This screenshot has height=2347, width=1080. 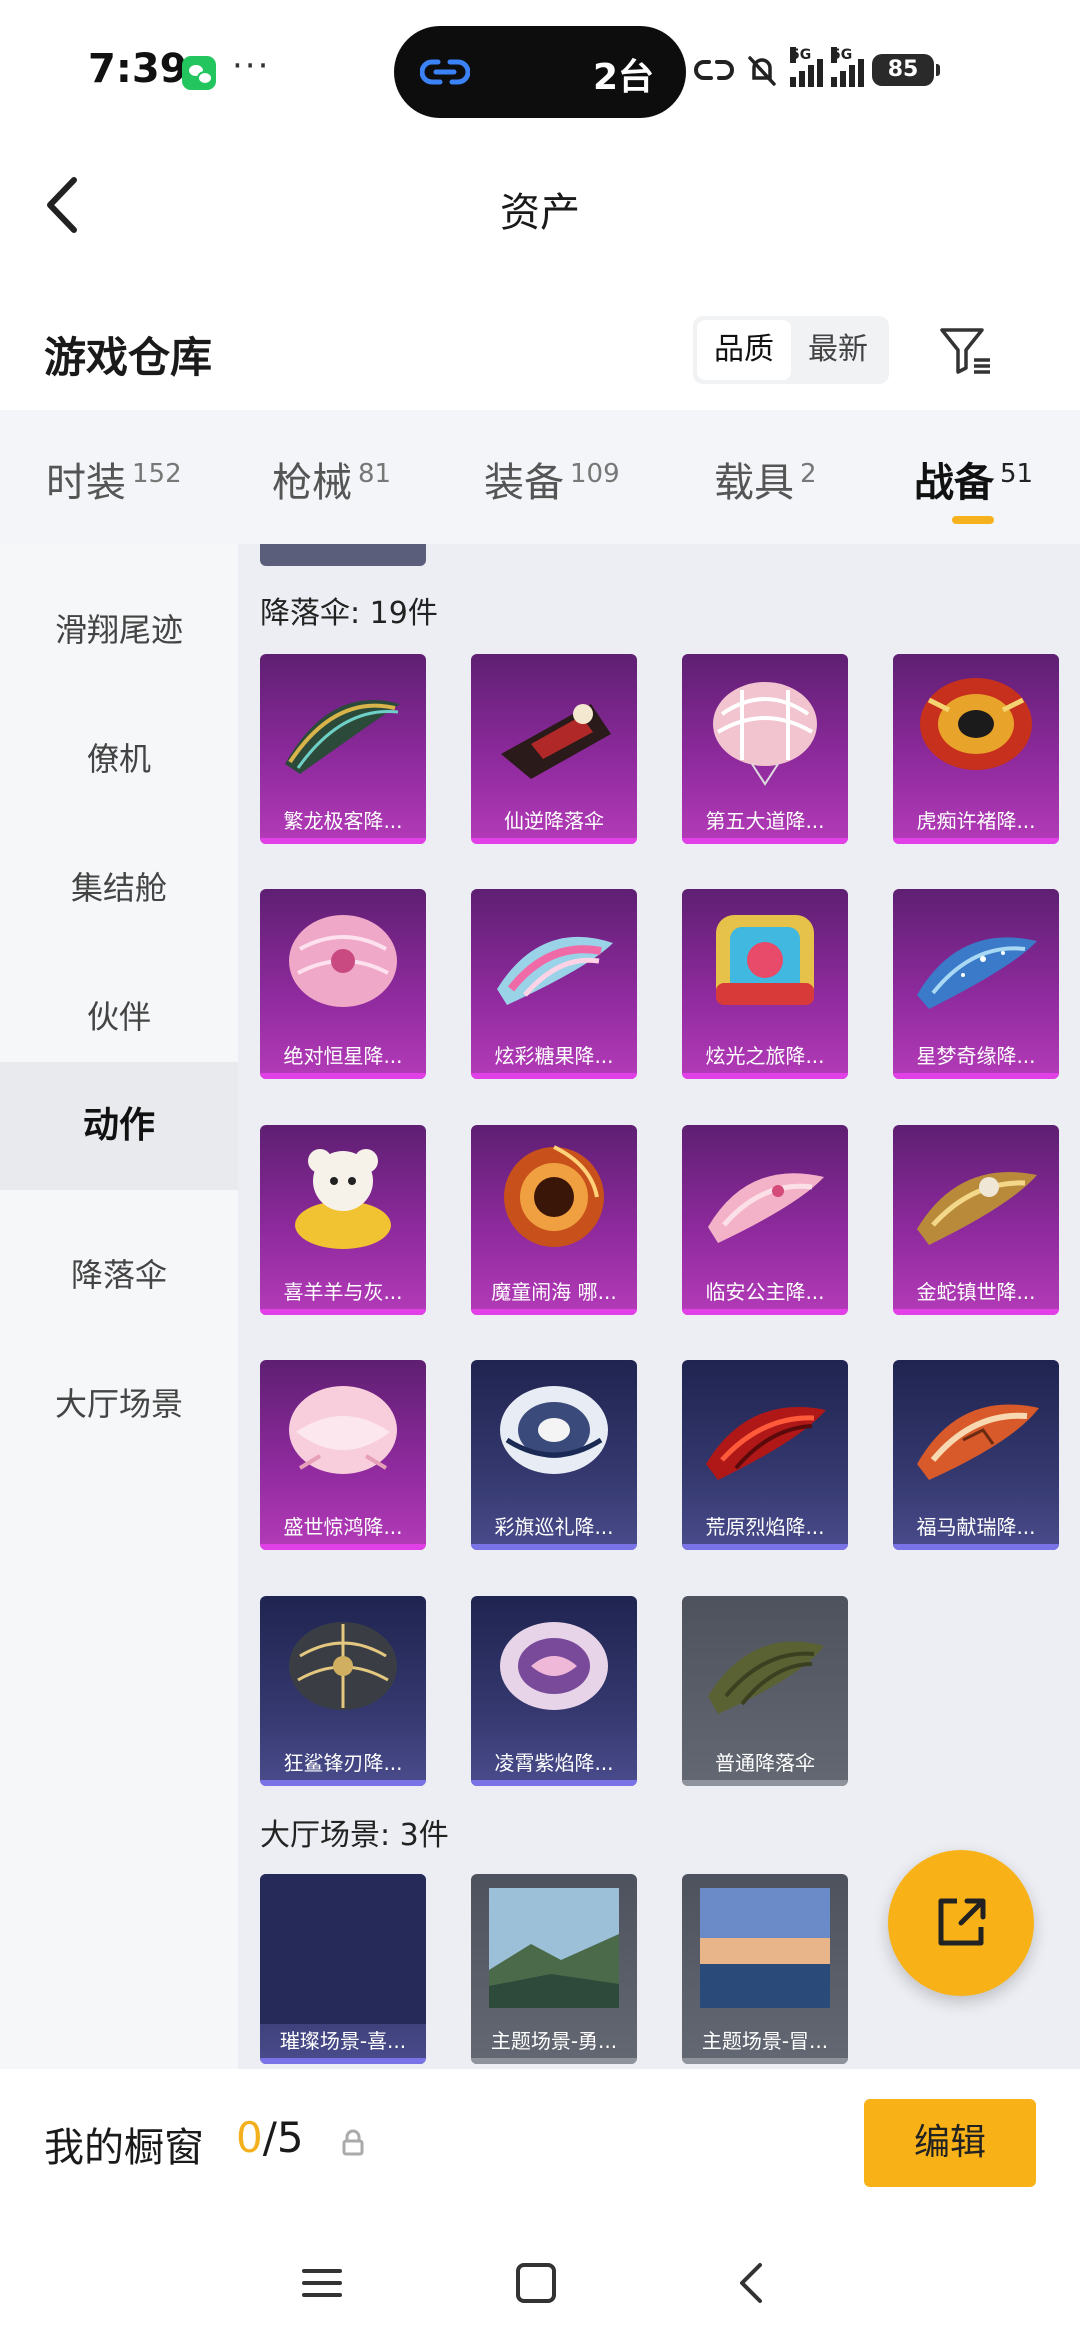 What do you see at coordinates (124, 2148) in the screenshot?
I see `showcase-label: 我的橱窗` at bounding box center [124, 2148].